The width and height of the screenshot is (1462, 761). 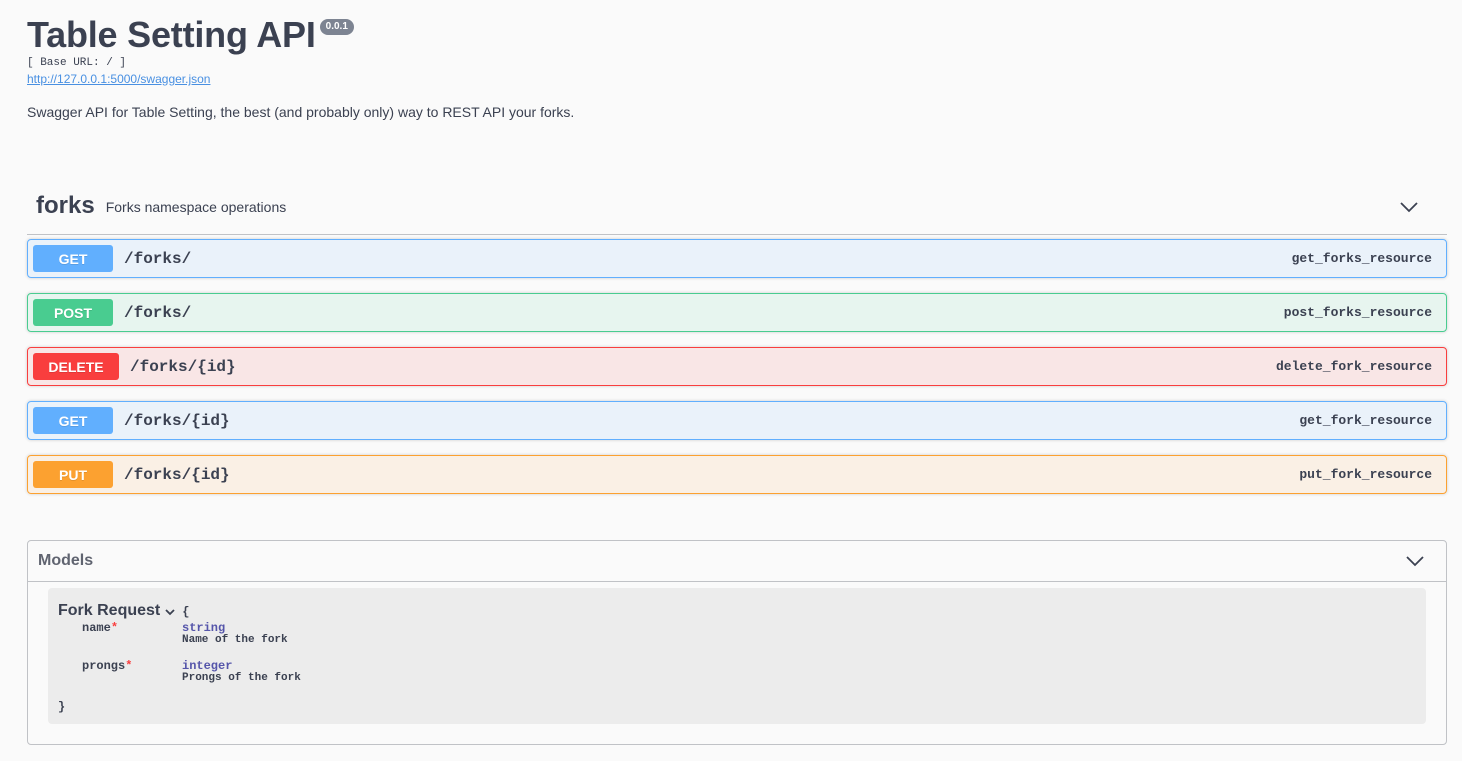 I want to click on property-type: integer, so click(x=207, y=666).